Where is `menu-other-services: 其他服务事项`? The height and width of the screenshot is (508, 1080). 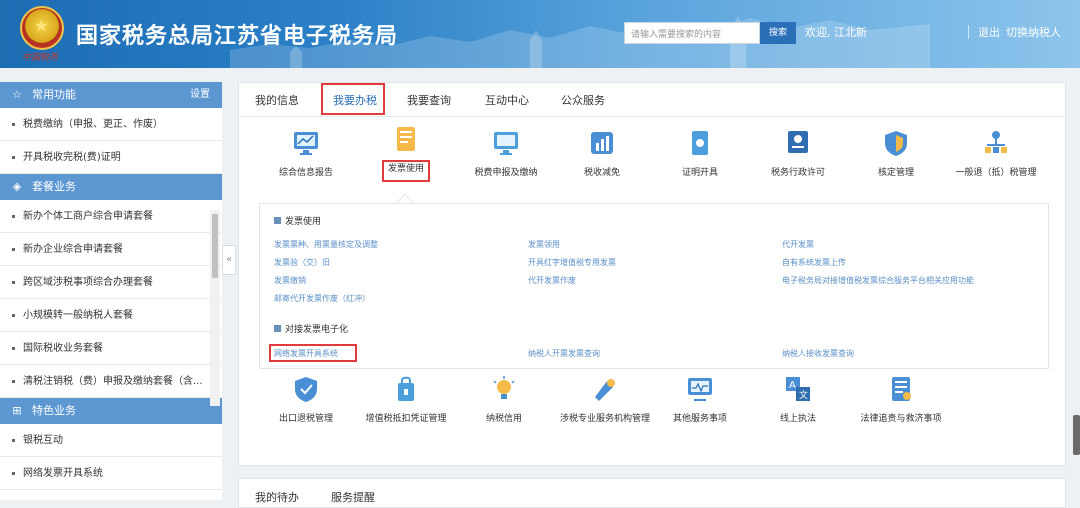
menu-other-services: 其他服务事项 is located at coordinates (700, 400).